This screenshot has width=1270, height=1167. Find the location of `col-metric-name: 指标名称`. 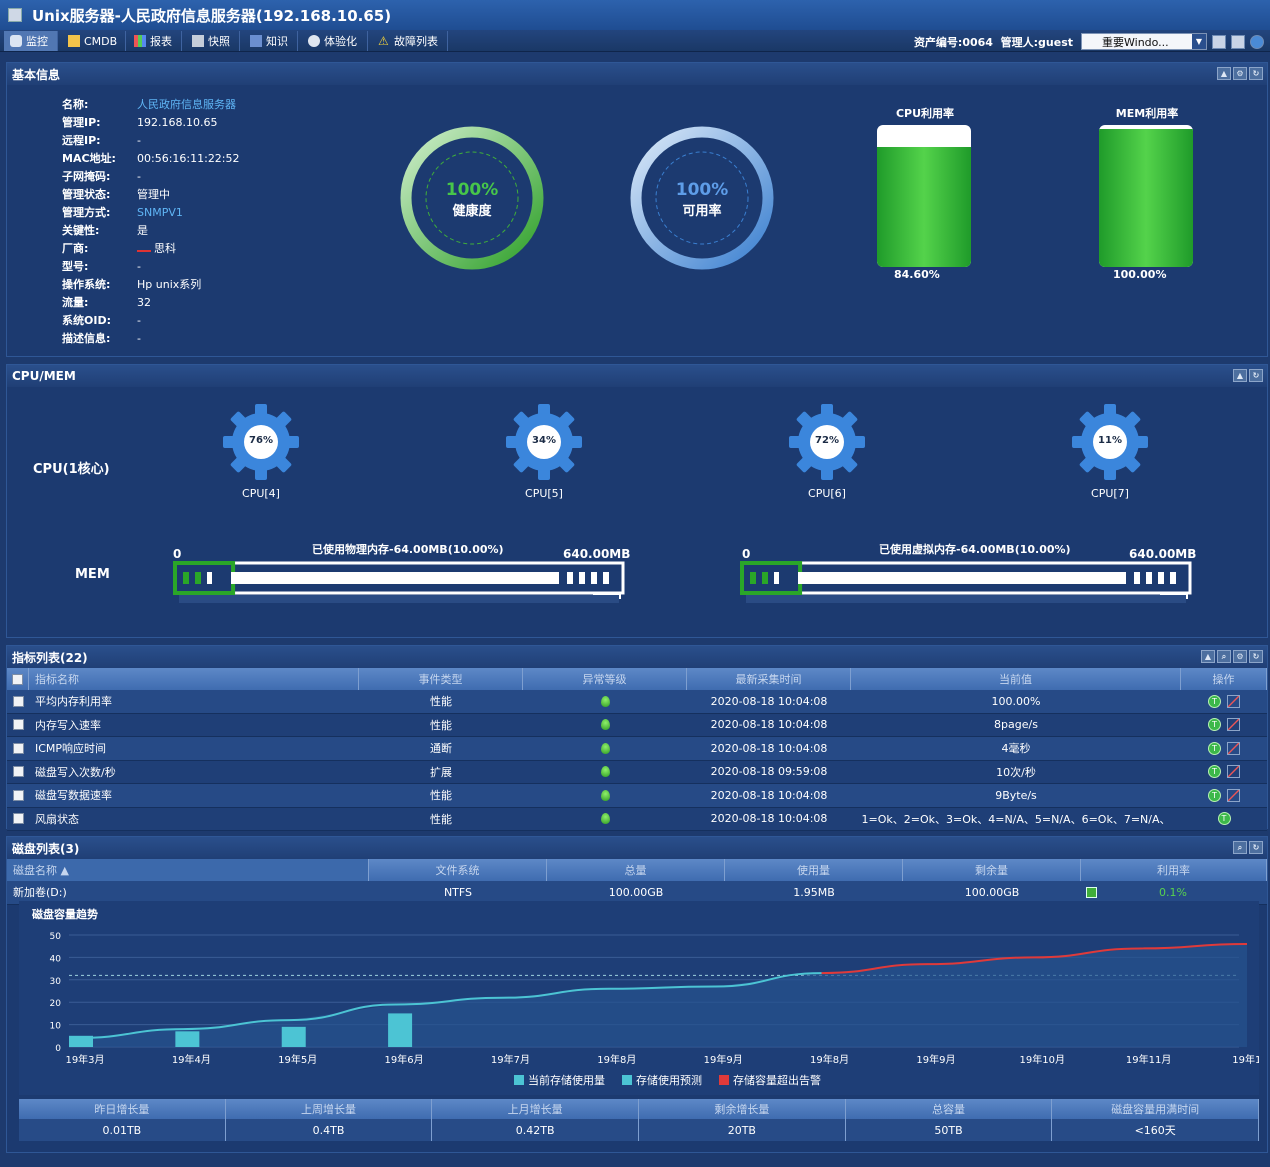

col-metric-name: 指标名称 is located at coordinates (194, 679).